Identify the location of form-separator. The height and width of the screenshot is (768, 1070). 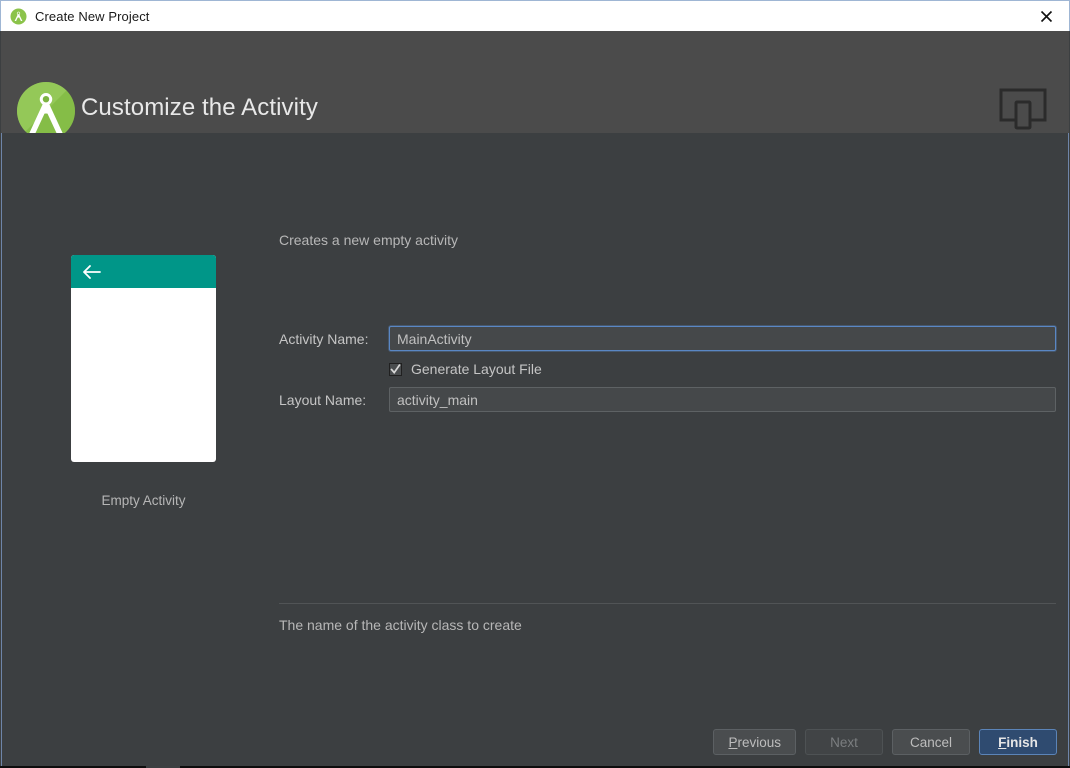
(667, 603).